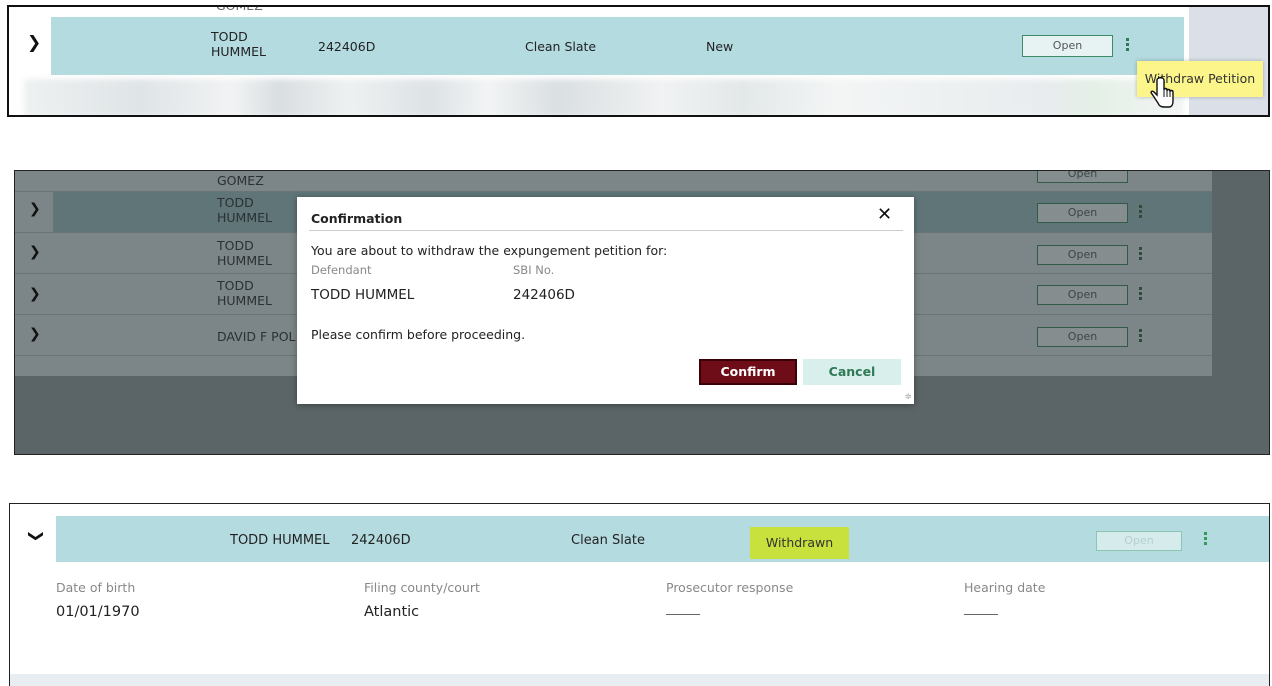  What do you see at coordinates (239, 9) in the screenshot?
I see `cut-off-name: GOMEZ` at bounding box center [239, 9].